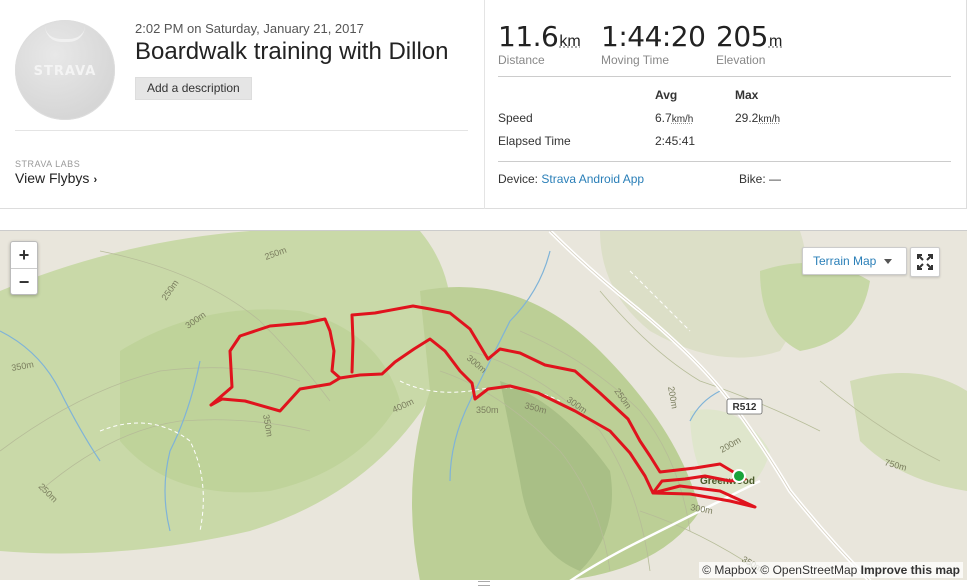 The height and width of the screenshot is (586, 970). I want to click on stat-moving-time: 1:44:20 Moving Time, so click(653, 43).